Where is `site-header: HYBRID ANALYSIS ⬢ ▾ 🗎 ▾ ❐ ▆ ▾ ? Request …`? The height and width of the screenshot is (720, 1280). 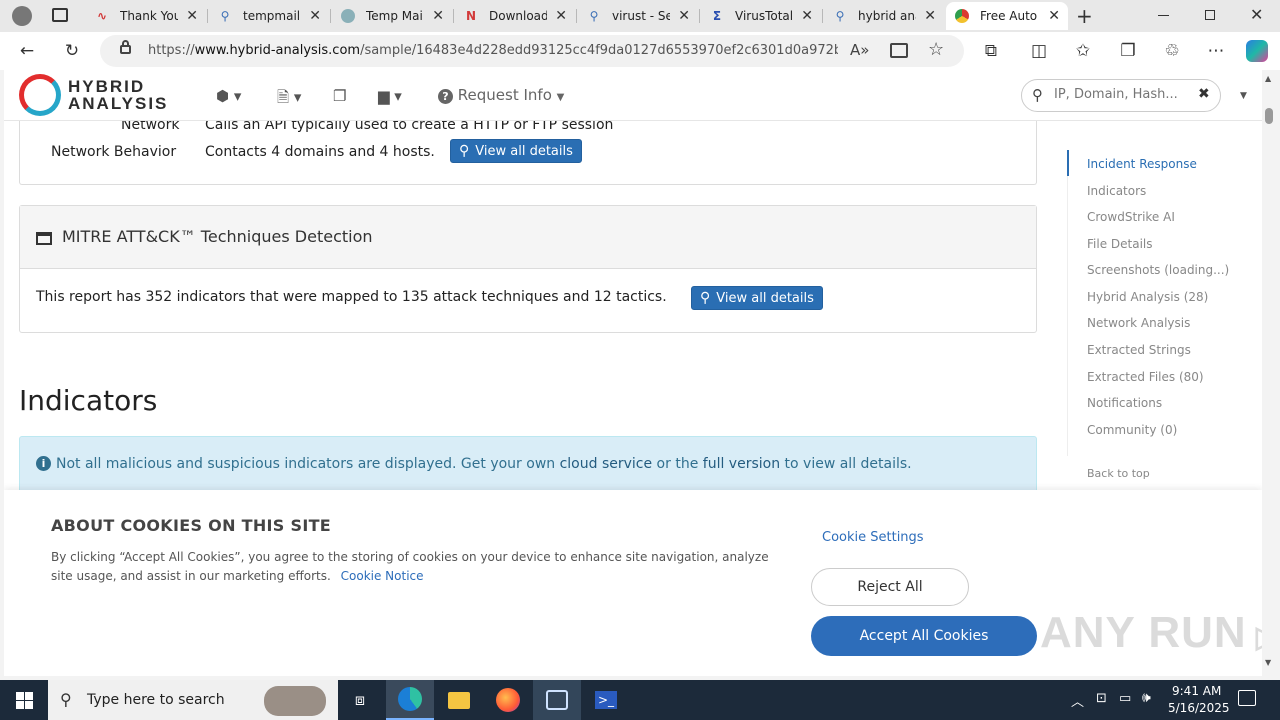 site-header: HYBRID ANALYSIS ⬢ ▾ 🗎 ▾ ❐ ▆ ▾ ? Request … is located at coordinates (633, 95).